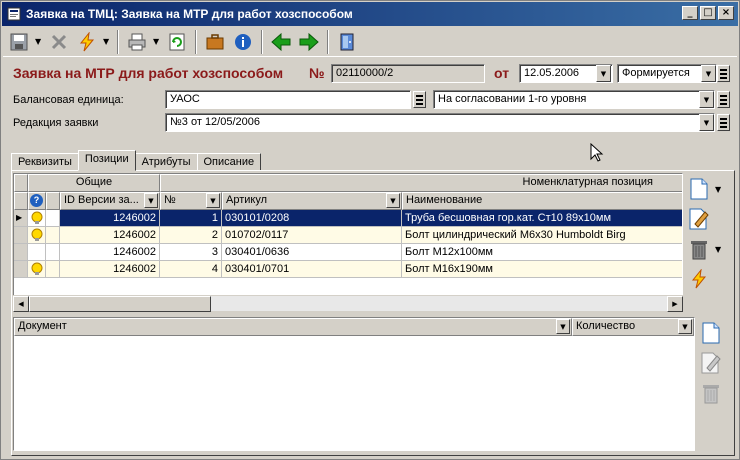 This screenshot has height=460, width=740. I want to click on new-document-dropdown-icon: ▼, so click(719, 189).